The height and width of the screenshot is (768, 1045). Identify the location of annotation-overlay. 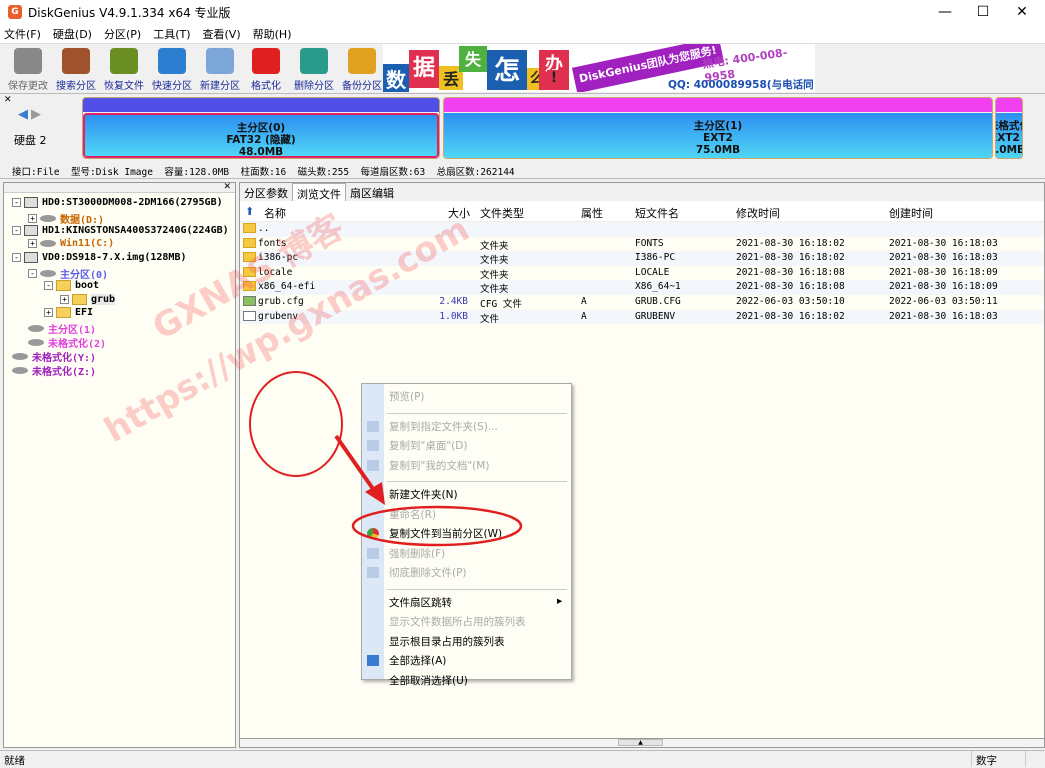
(386, 459).